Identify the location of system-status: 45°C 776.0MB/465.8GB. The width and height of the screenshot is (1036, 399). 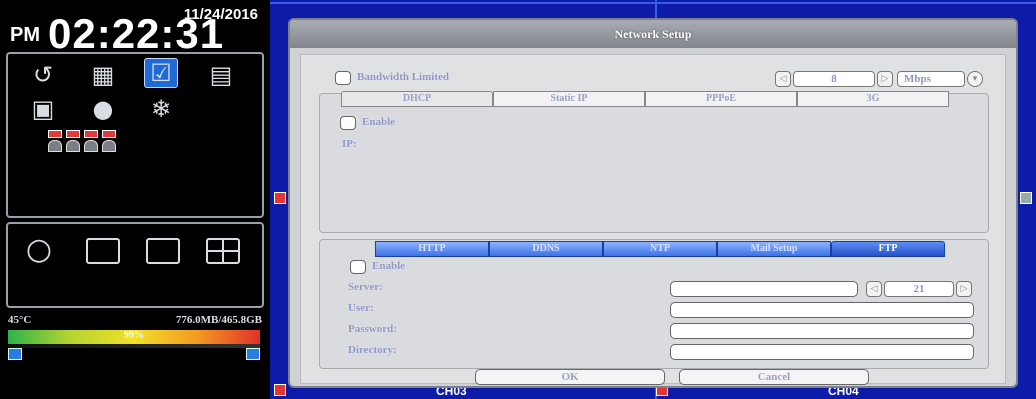
(135, 322).